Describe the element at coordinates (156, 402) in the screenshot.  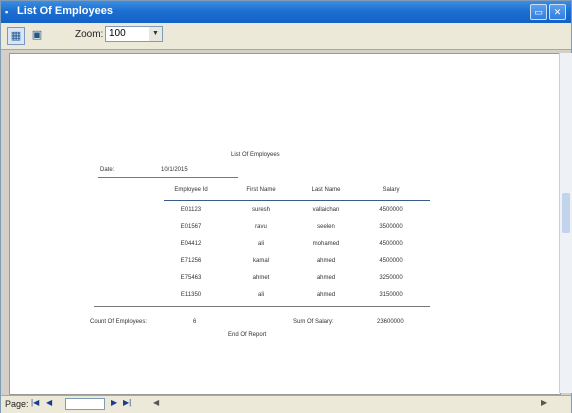
I see `scroll-left-icon: ◀` at that location.